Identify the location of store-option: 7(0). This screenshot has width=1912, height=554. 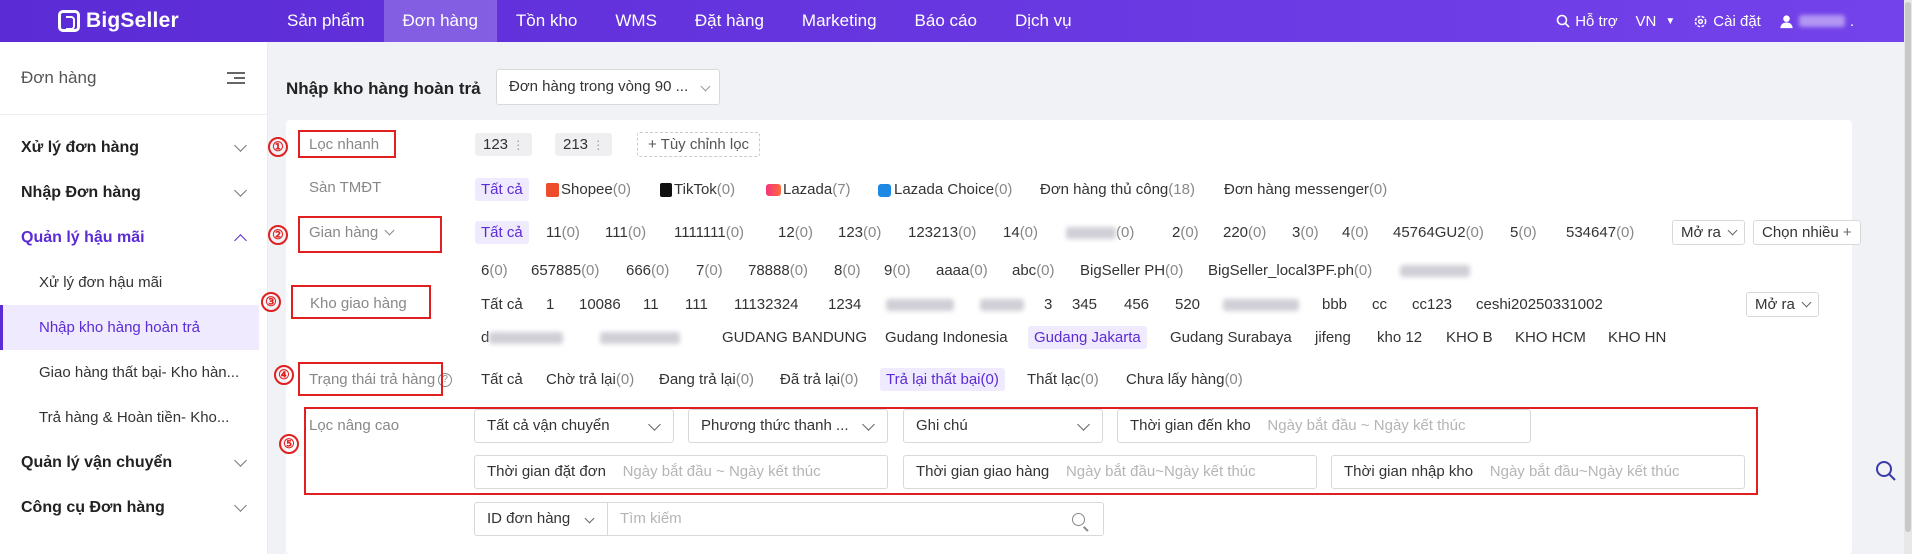
(709, 270).